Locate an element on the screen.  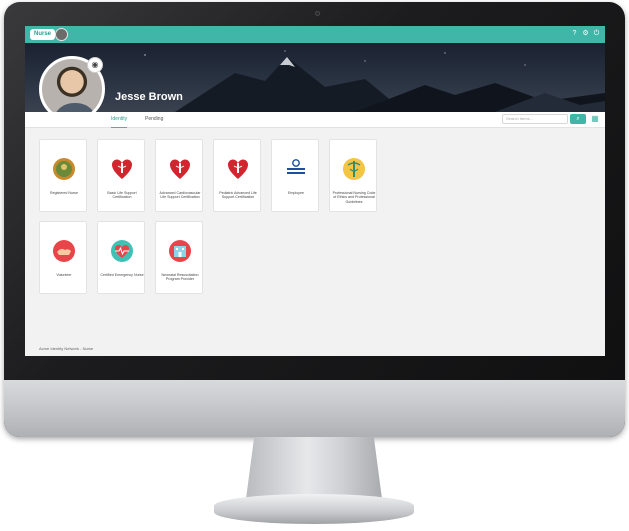
grid-view-icon: ▦ is located at coordinates (595, 119).